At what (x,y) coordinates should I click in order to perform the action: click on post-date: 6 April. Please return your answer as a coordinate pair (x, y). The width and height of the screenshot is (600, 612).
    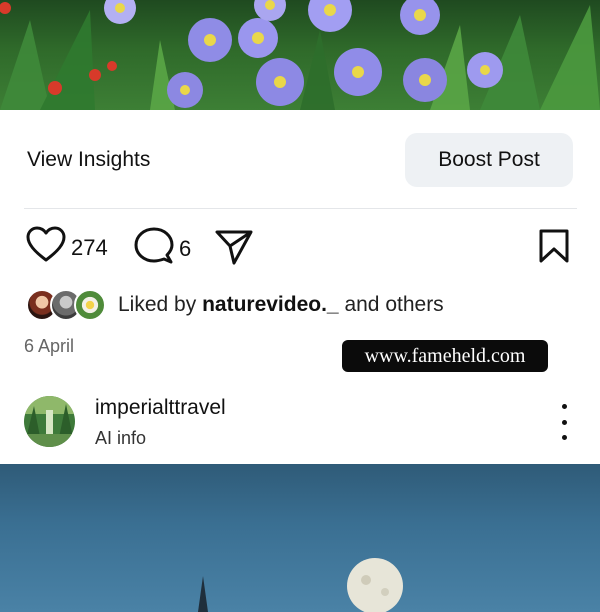
    Looking at the image, I should click on (49, 346).